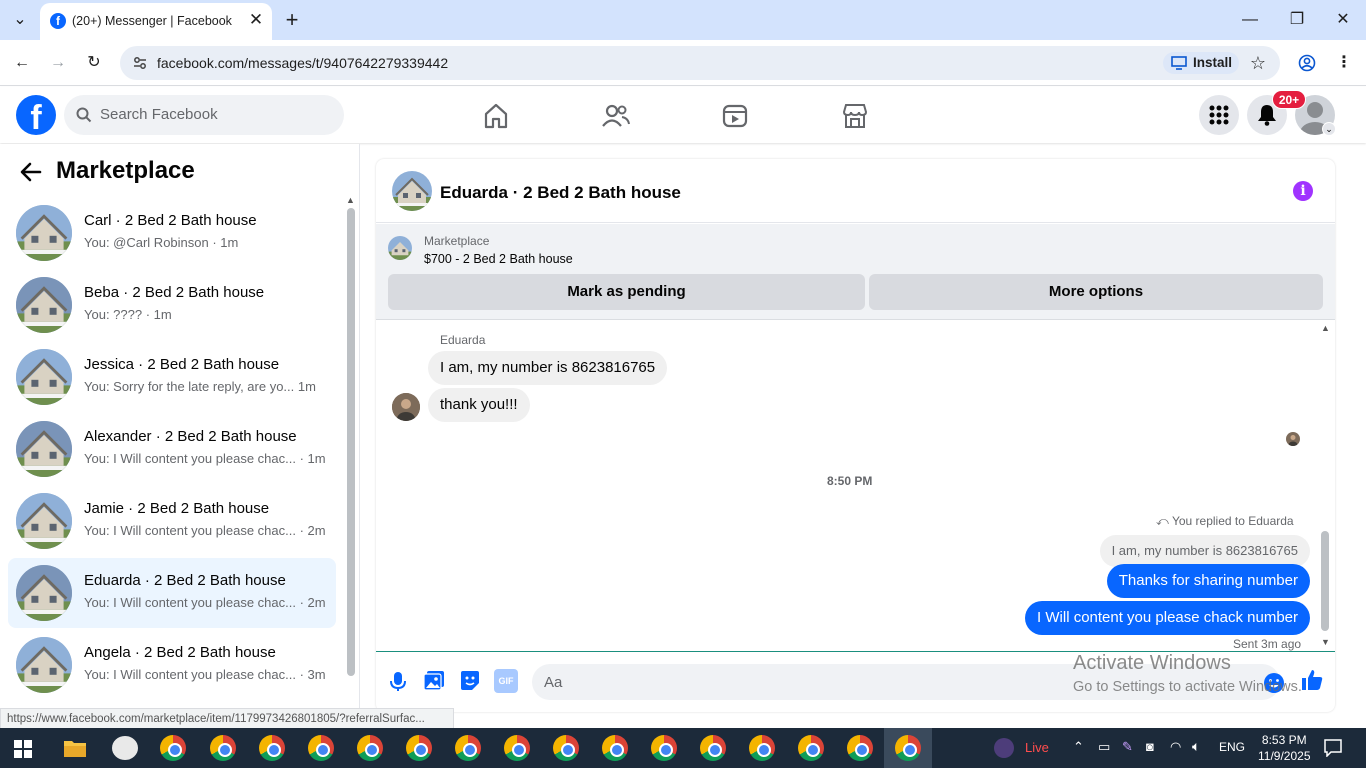 The image size is (1366, 768). What do you see at coordinates (351, 442) in the screenshot?
I see `sidebar-scrollbar` at bounding box center [351, 442].